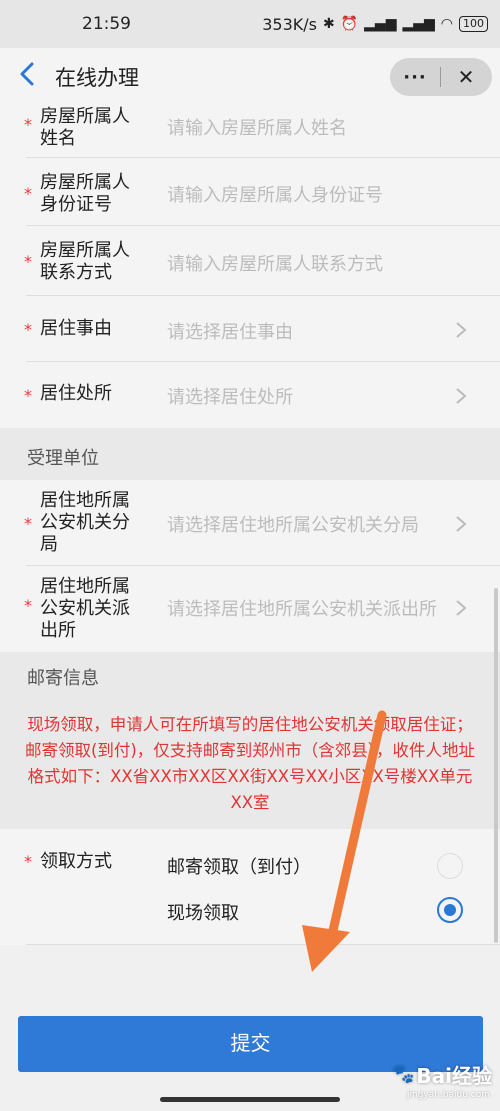 Image resolution: width=500 pixels, height=1111 pixels. Describe the element at coordinates (76, 393) in the screenshot. I see `residence-label: 居住处所` at that location.